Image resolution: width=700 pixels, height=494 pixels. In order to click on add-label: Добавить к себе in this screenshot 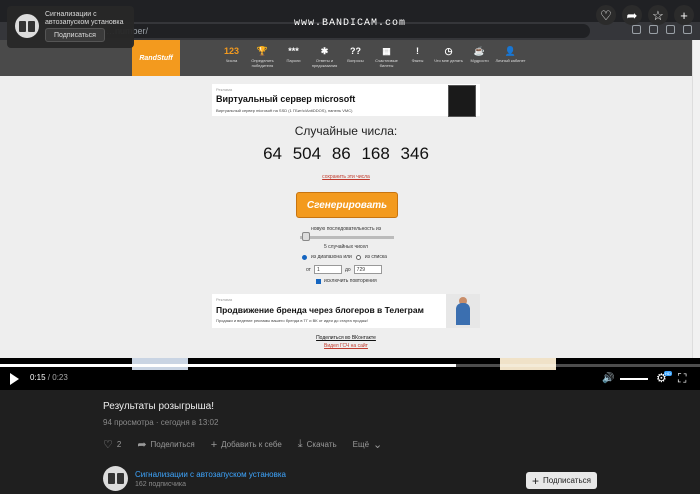, I will do `click(251, 444)`.